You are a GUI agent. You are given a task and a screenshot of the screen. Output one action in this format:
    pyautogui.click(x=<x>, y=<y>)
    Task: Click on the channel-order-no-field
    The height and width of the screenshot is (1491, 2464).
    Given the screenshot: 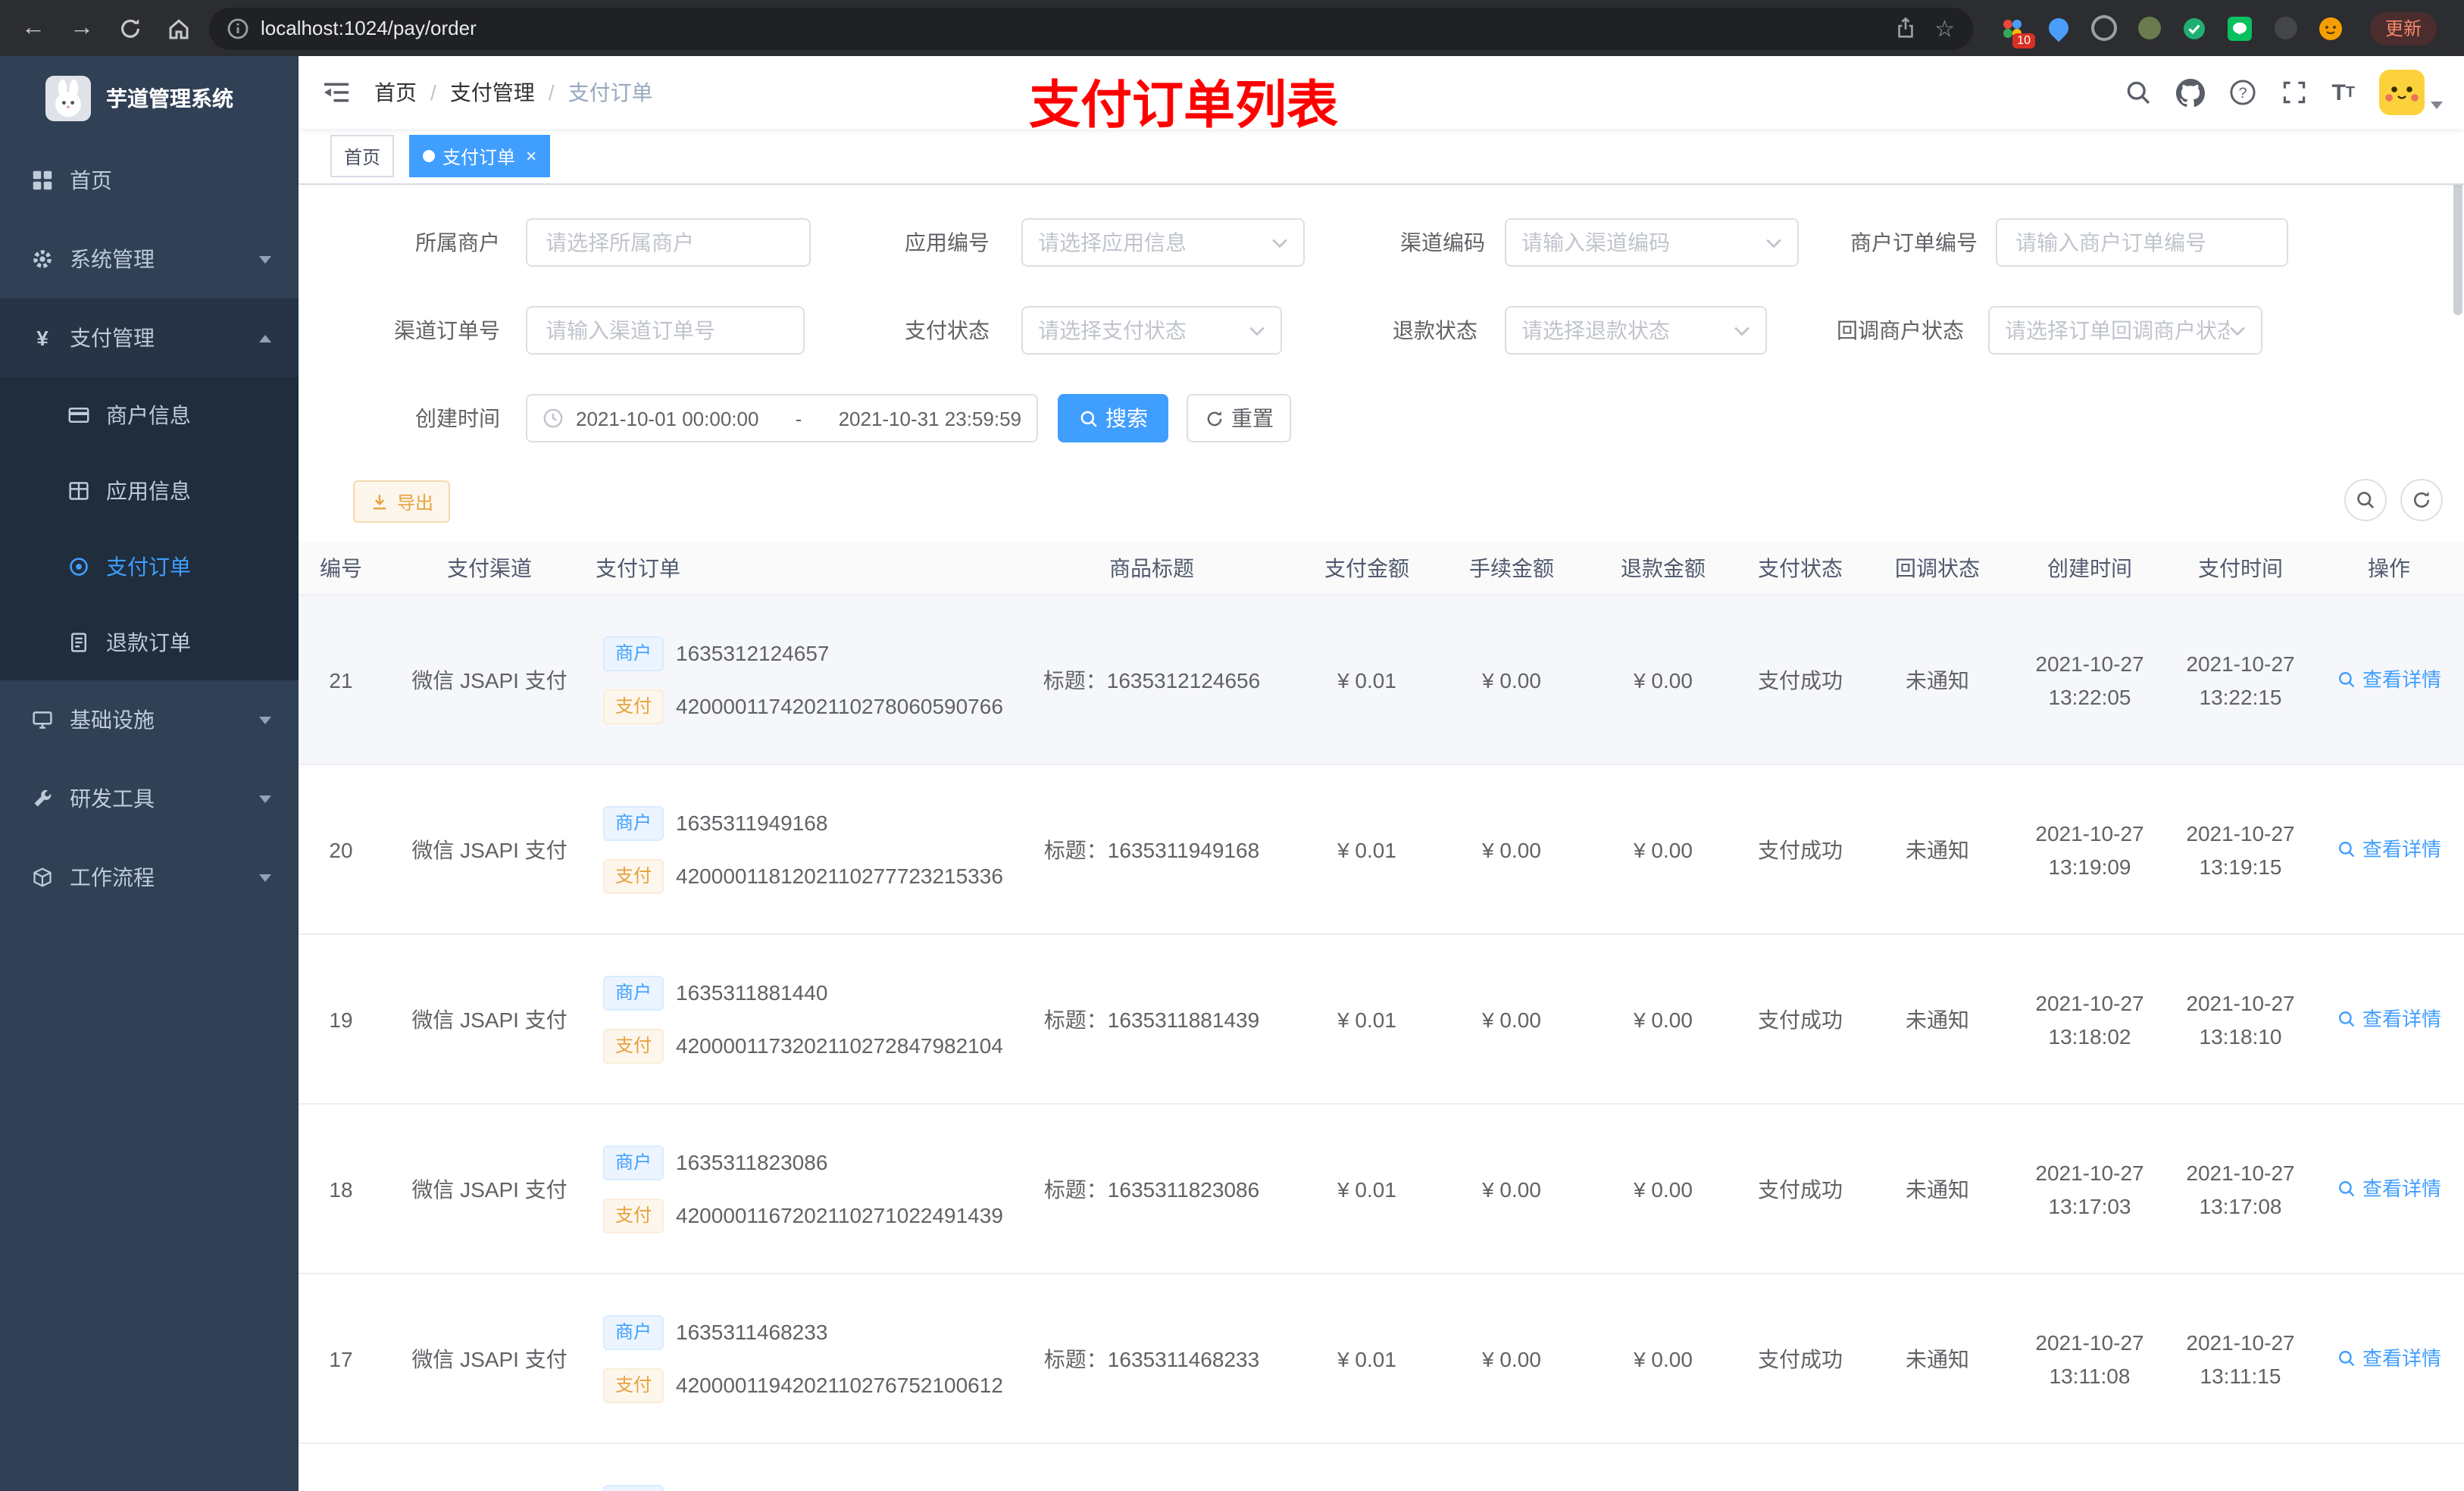 What is the action you would take?
    pyautogui.click(x=665, y=330)
    